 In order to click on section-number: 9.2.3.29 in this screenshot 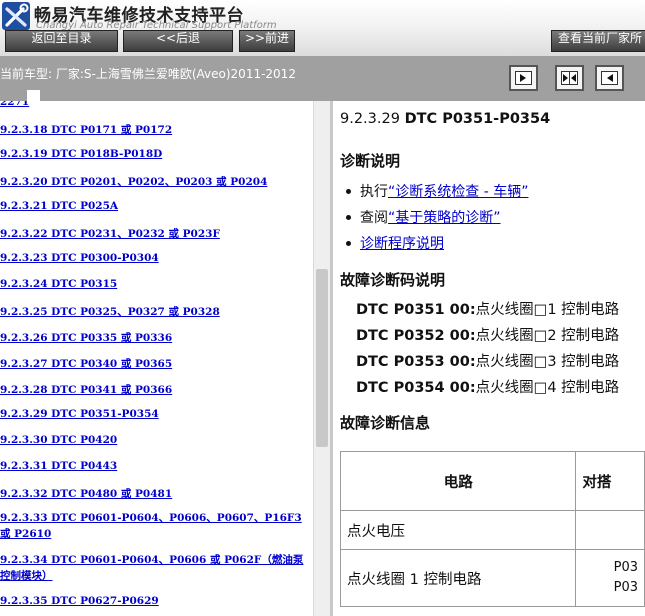, I will do `click(370, 119)`.